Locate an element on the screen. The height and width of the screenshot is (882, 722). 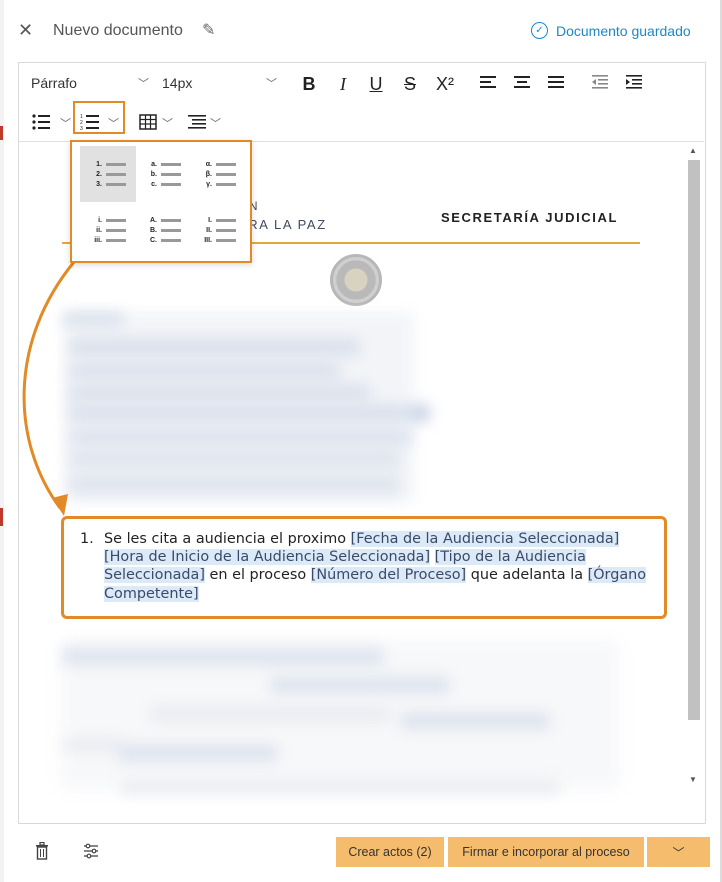
close-icon: ✕ is located at coordinates (25, 30).